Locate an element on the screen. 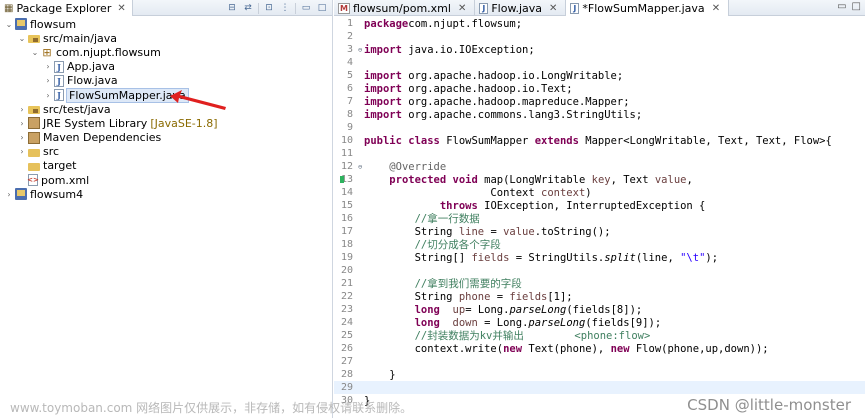  code-token: key is located at coordinates (601, 179).